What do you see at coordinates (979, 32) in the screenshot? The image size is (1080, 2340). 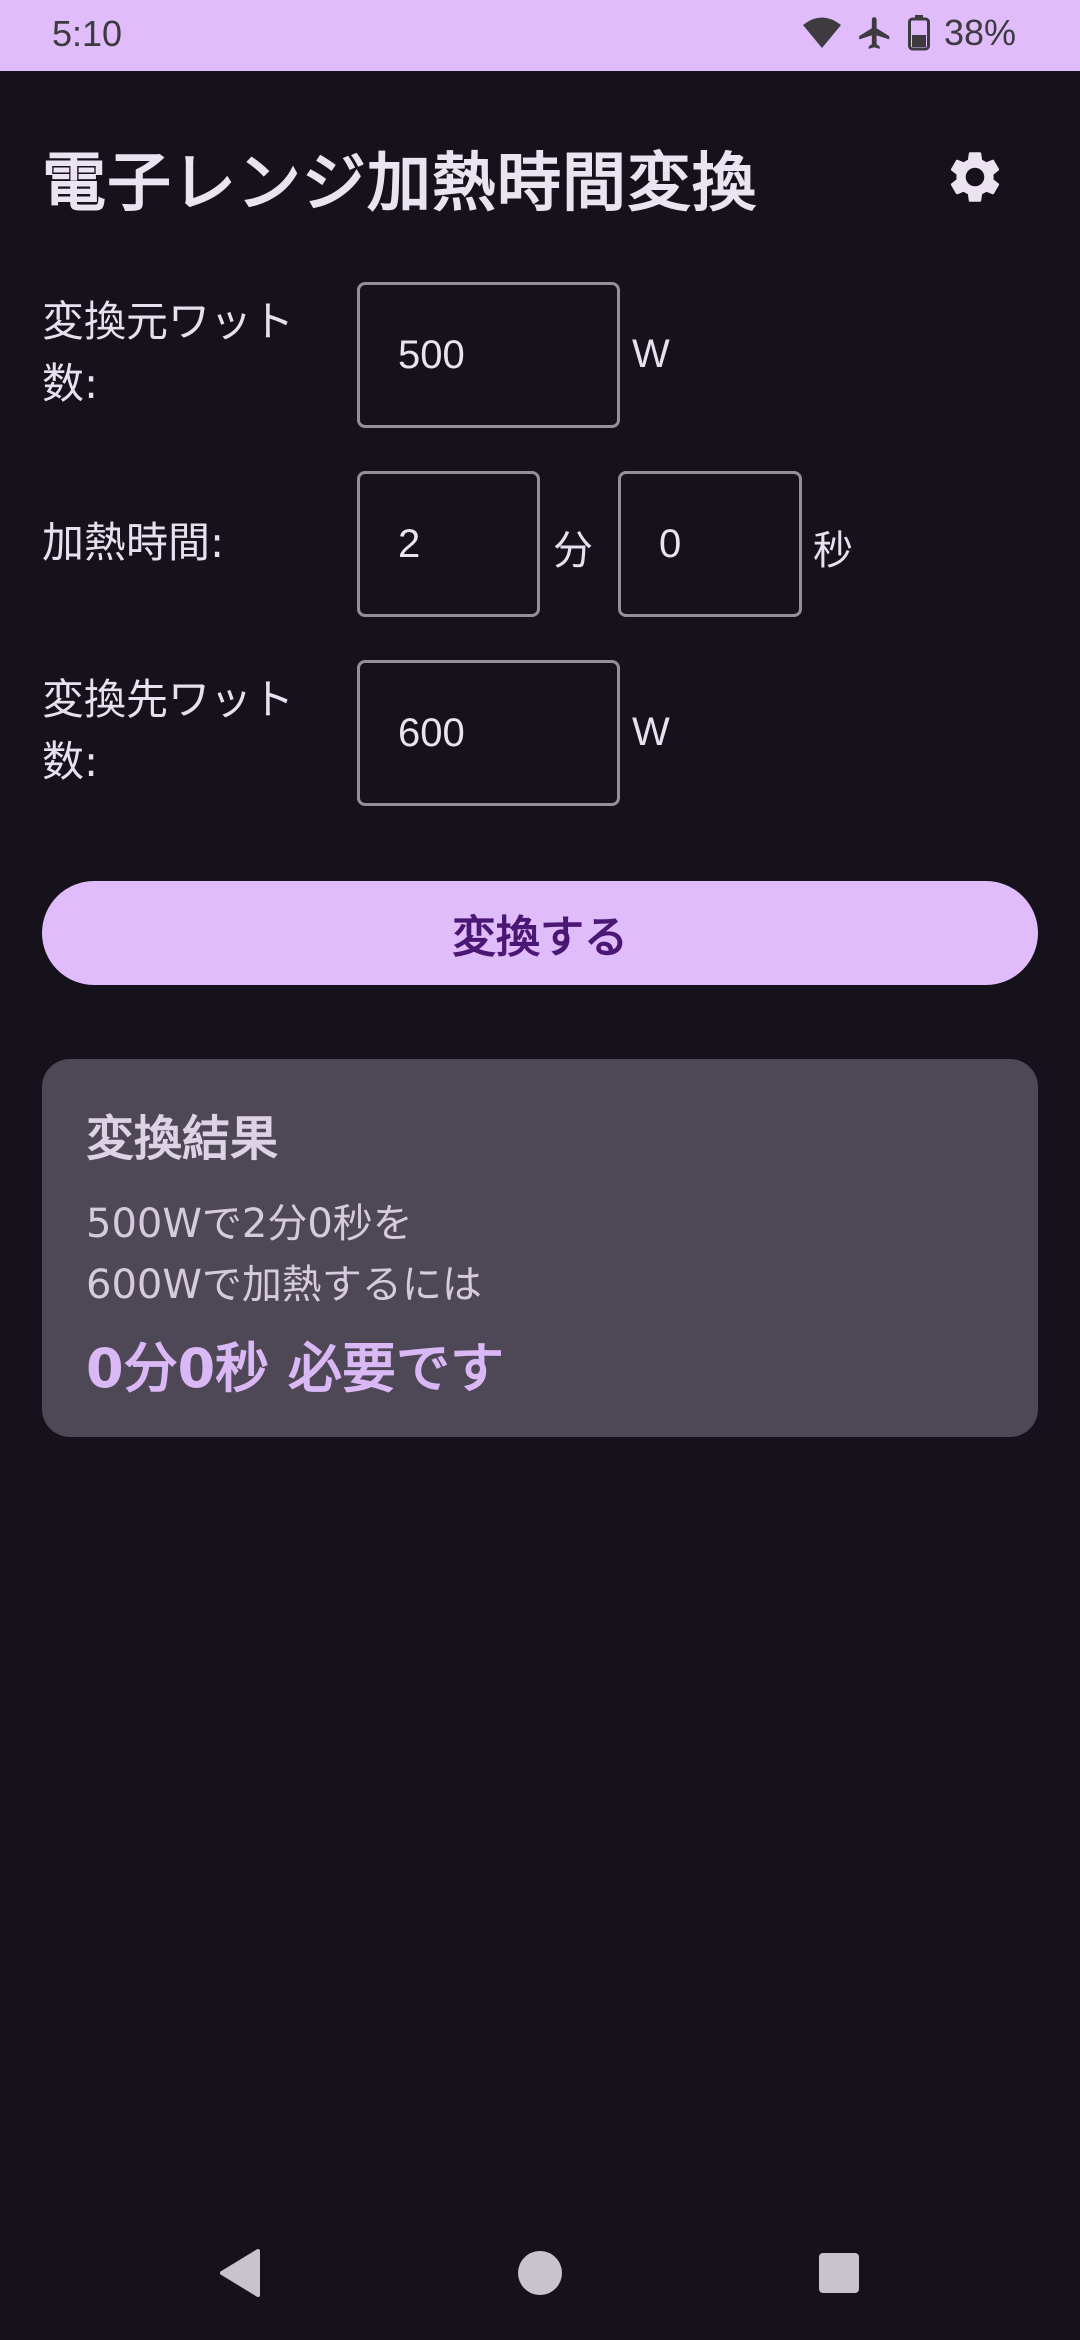 I see `battery-percentage: 38%` at bounding box center [979, 32].